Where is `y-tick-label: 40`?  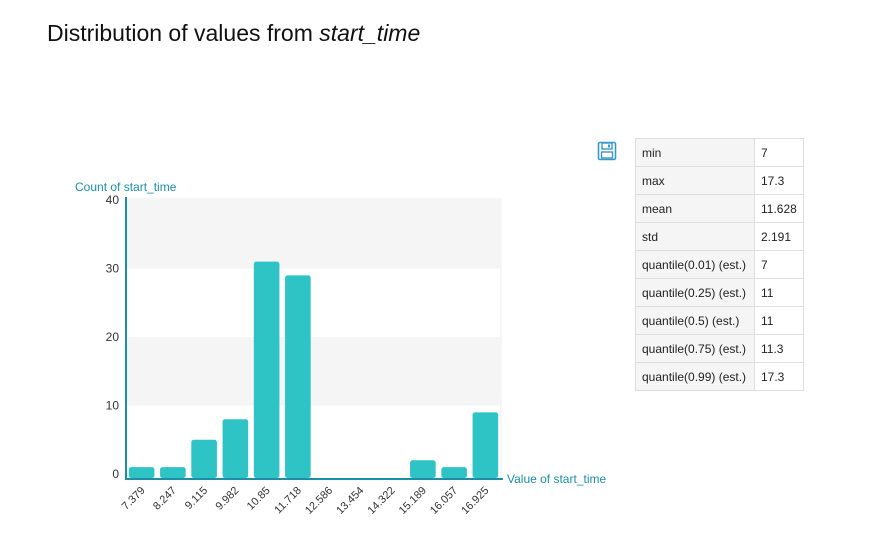 y-tick-label: 40 is located at coordinates (113, 200).